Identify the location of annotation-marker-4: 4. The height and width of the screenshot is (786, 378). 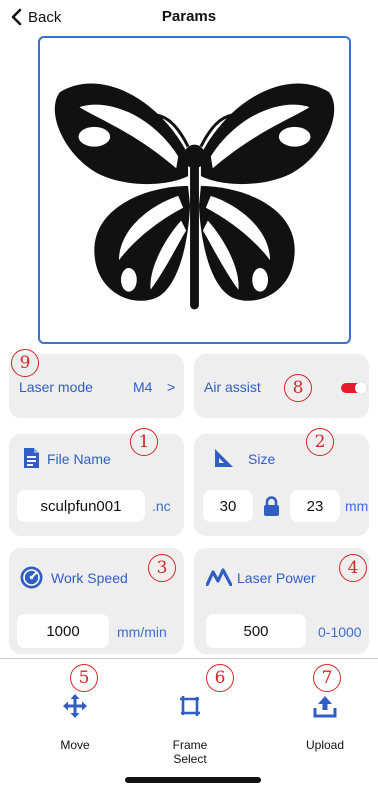
(353, 568).